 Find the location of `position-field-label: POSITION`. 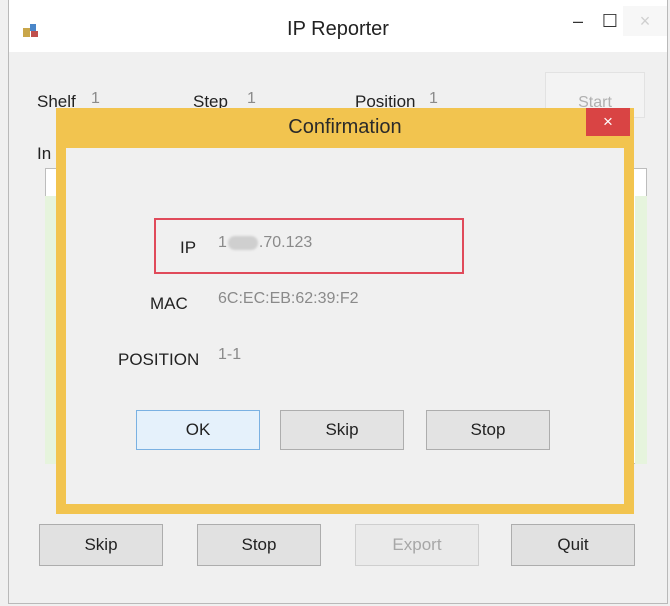

position-field-label: POSITION is located at coordinates (159, 359).